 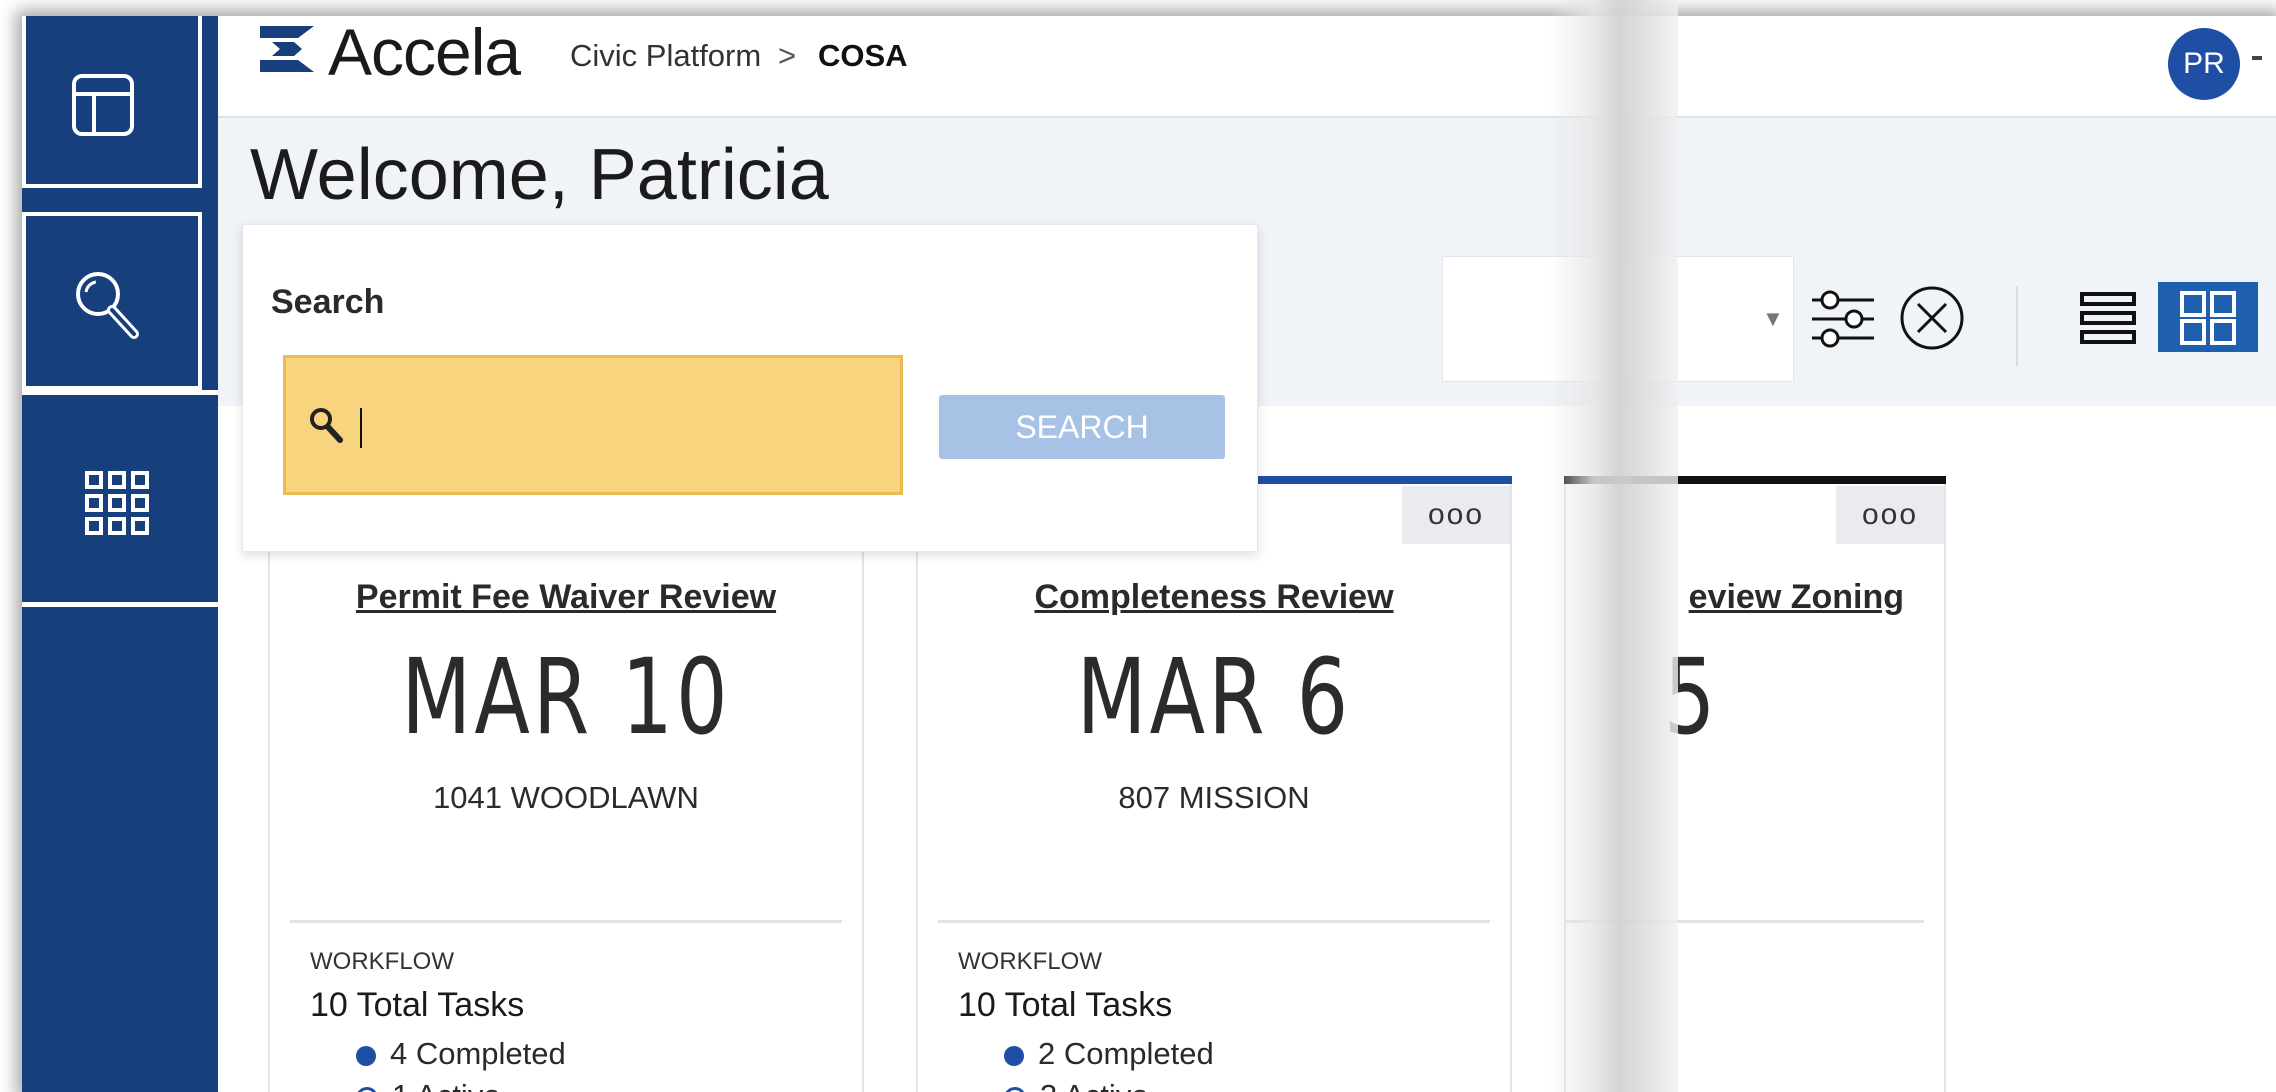 I want to click on workflow-completed: 2 Completed, so click(x=1126, y=1053).